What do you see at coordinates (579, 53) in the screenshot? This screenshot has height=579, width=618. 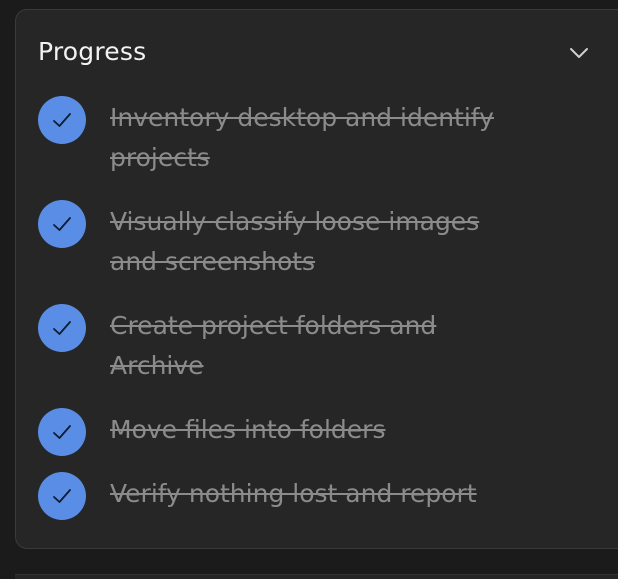 I see `chevron-down-icon` at bounding box center [579, 53].